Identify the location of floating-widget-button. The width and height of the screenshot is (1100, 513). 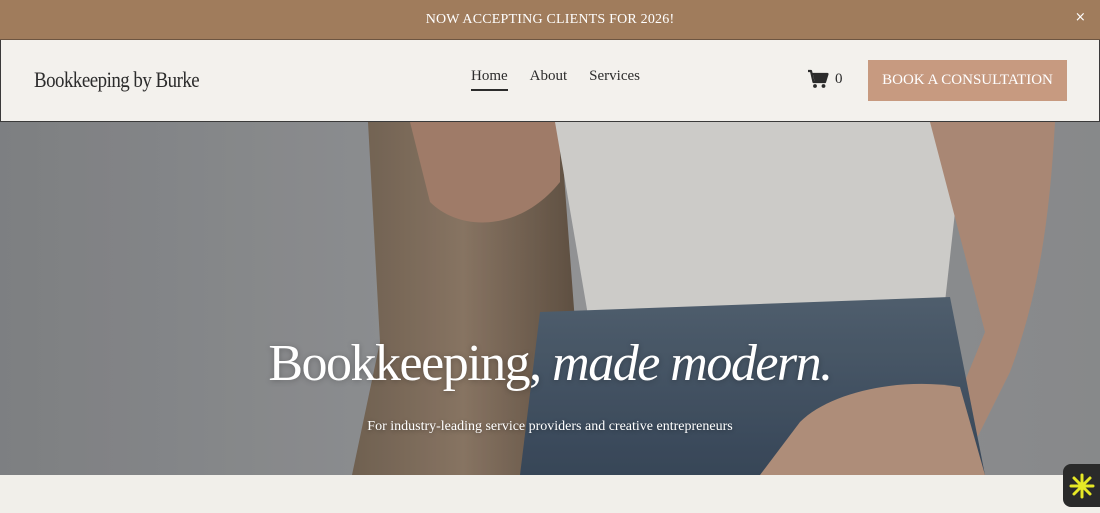
(1081, 485).